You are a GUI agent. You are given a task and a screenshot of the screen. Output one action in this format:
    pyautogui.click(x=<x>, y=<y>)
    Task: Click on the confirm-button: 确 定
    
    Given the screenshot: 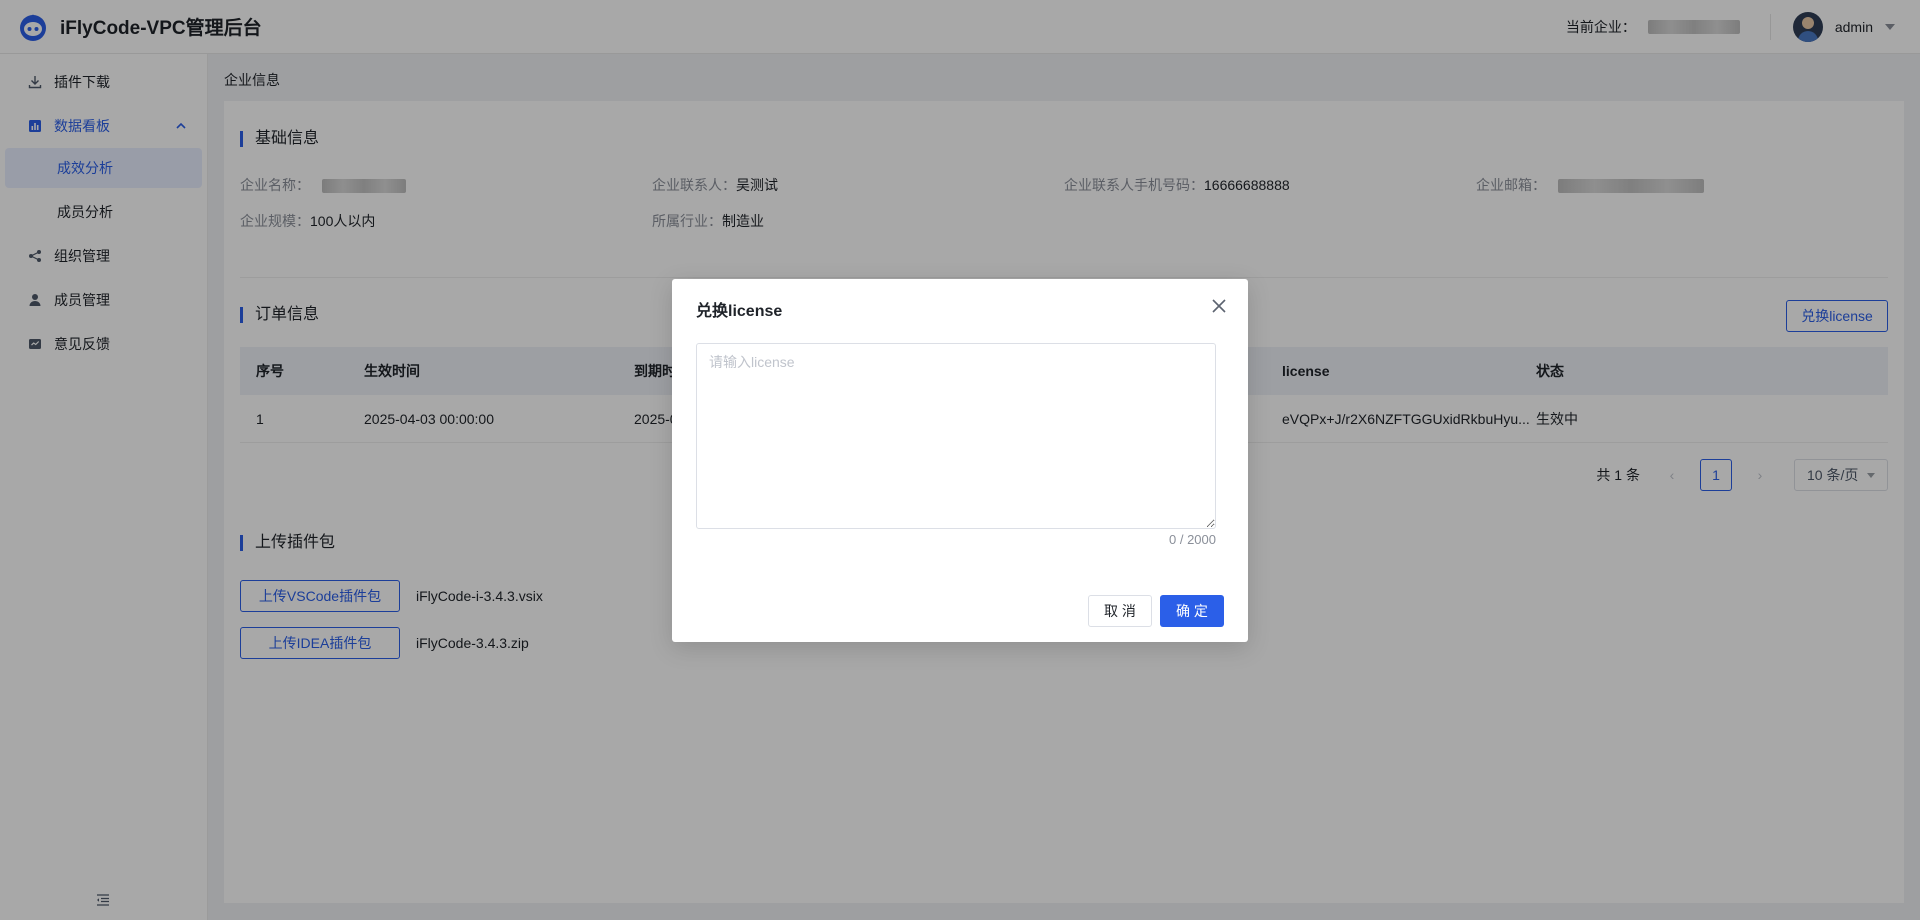 What is the action you would take?
    pyautogui.click(x=1192, y=611)
    